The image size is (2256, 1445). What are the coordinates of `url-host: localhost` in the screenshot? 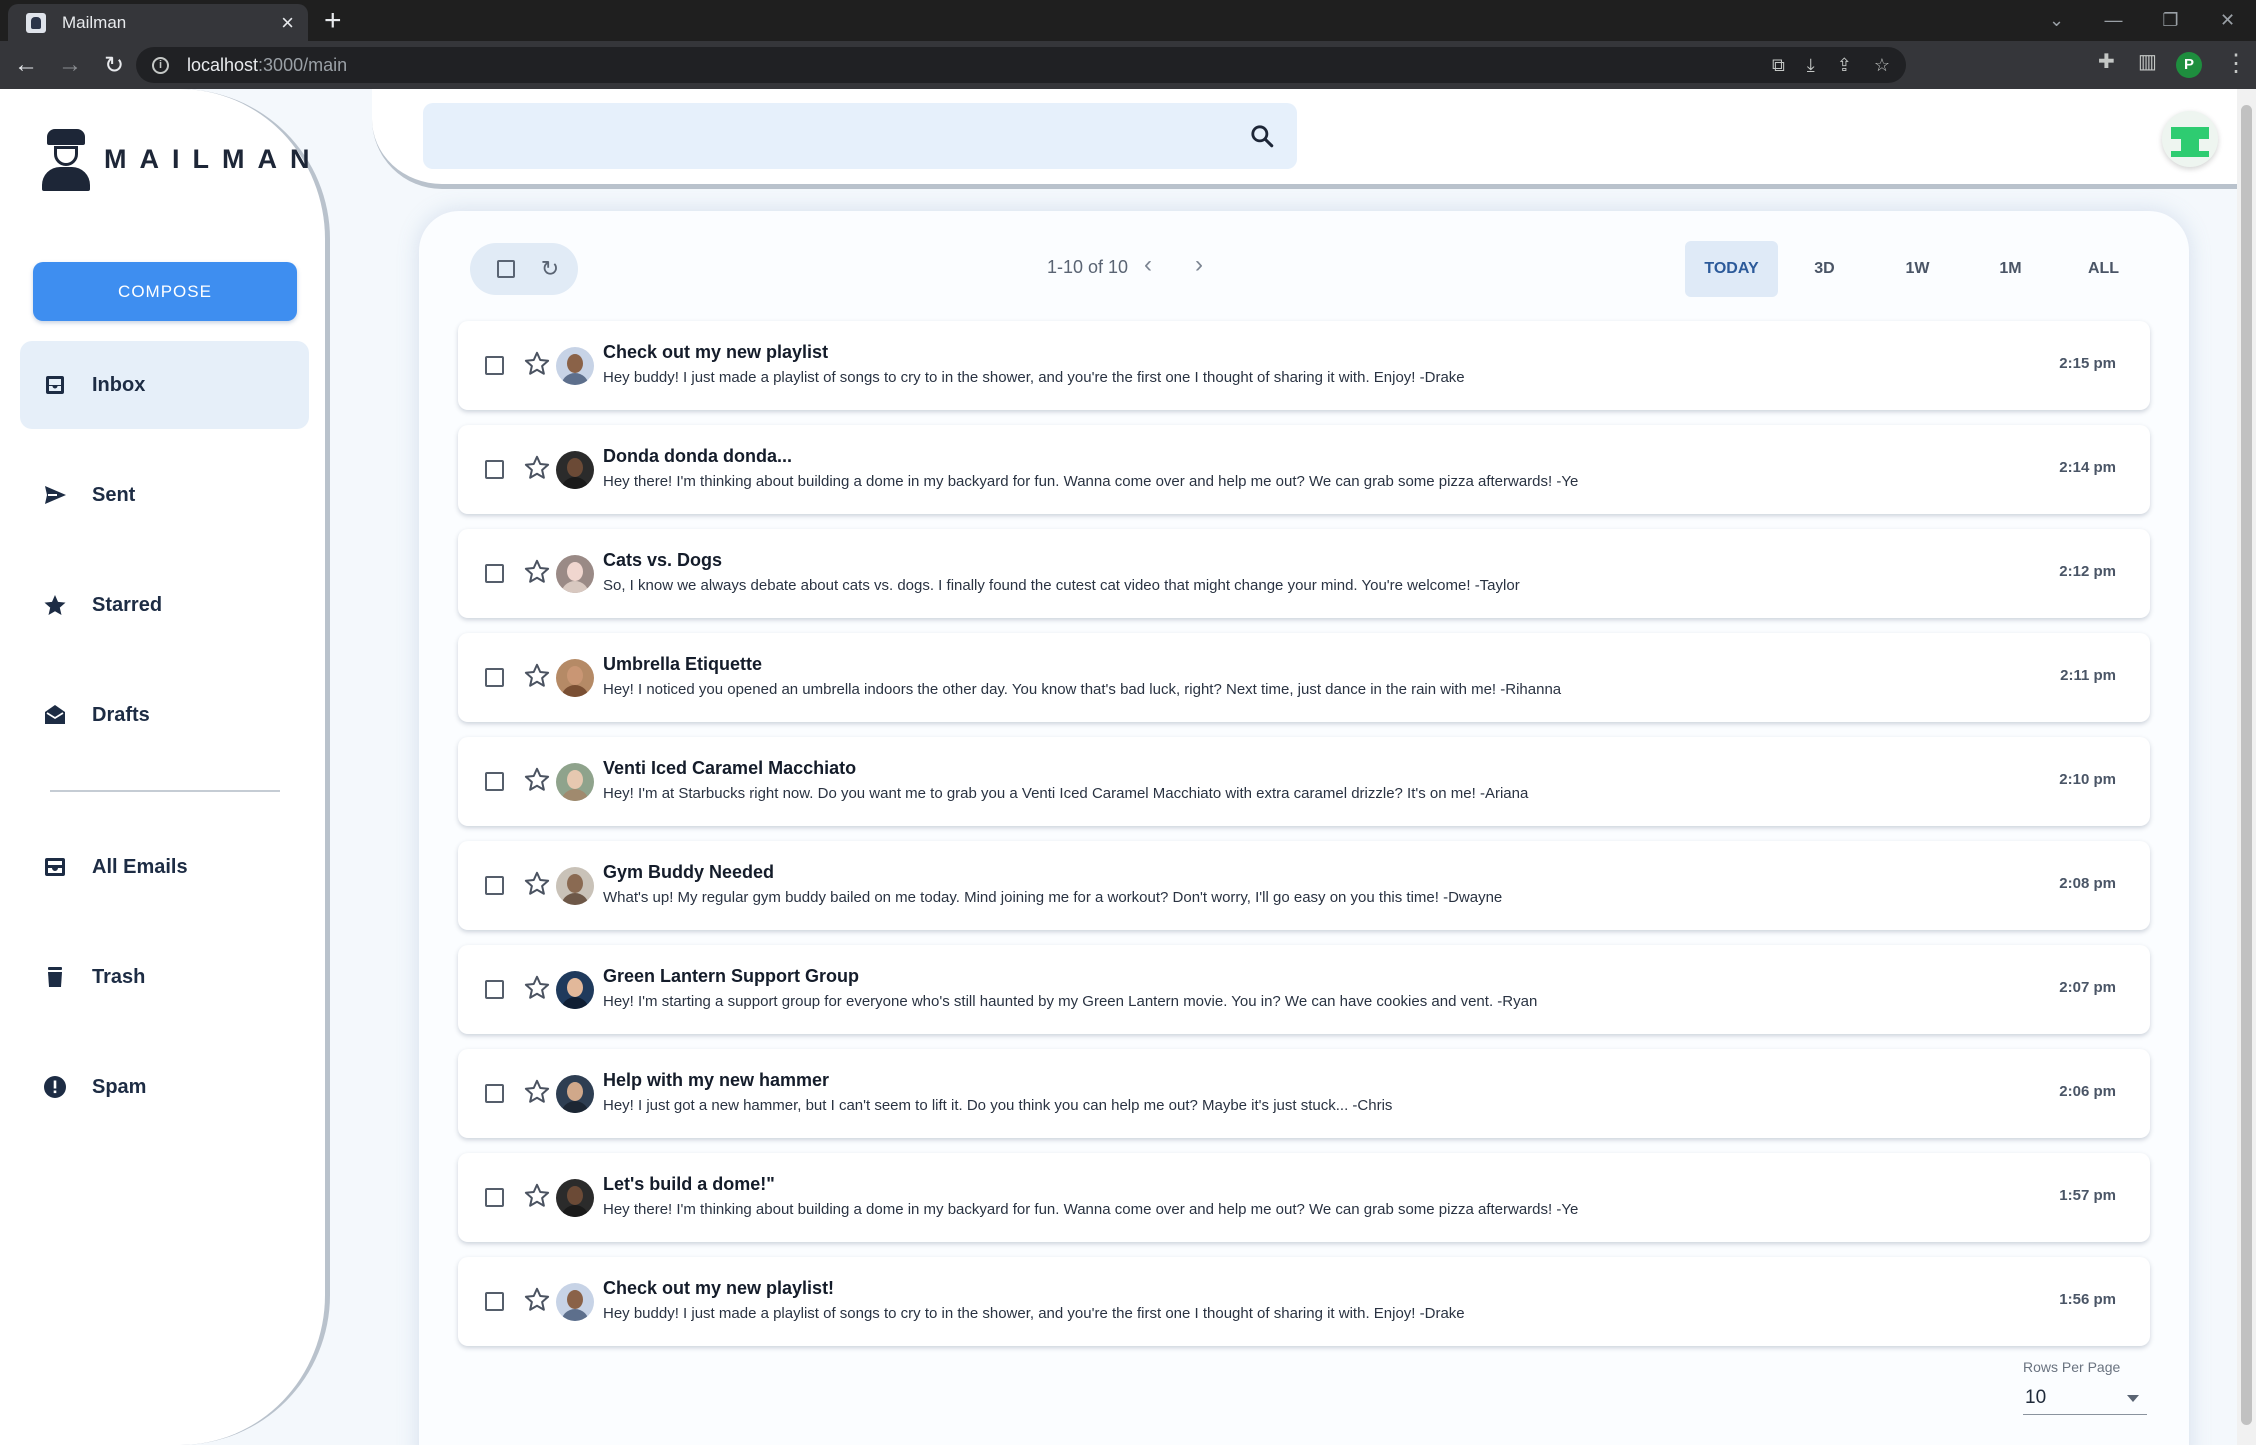 It's located at (223, 64).